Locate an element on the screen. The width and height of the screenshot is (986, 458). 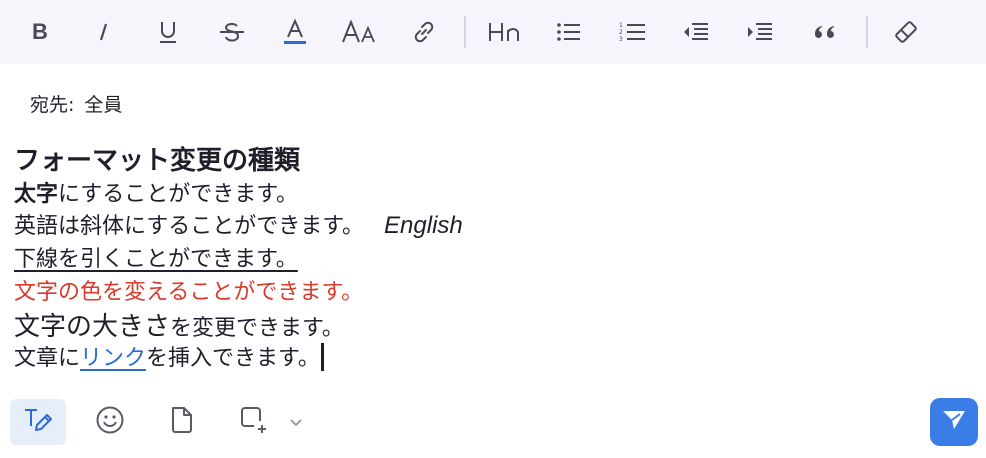
attach-file-button is located at coordinates (182, 422).